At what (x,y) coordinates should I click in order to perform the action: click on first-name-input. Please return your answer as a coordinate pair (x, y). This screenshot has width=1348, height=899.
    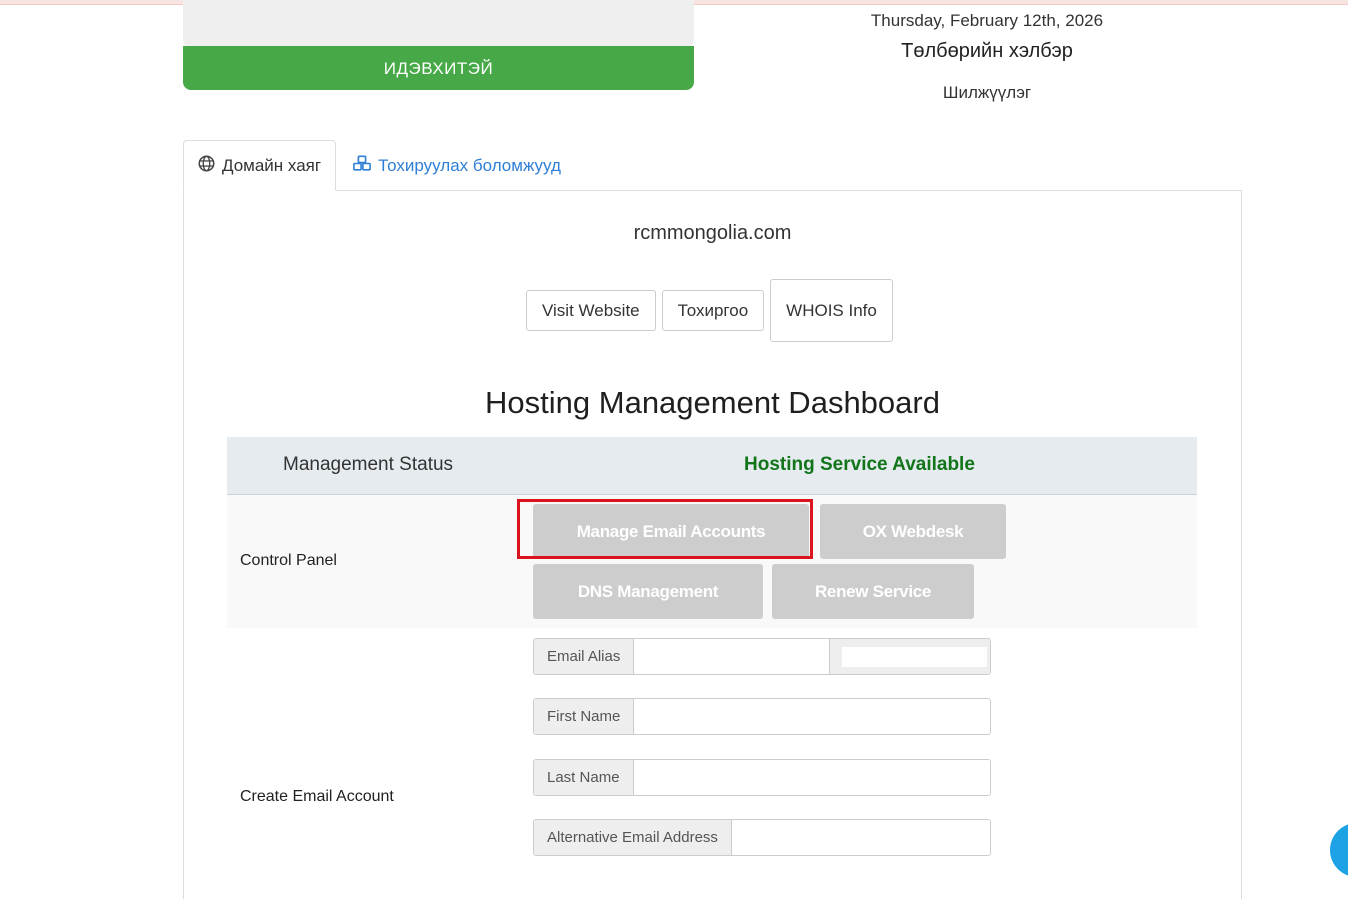
    Looking at the image, I should click on (812, 716).